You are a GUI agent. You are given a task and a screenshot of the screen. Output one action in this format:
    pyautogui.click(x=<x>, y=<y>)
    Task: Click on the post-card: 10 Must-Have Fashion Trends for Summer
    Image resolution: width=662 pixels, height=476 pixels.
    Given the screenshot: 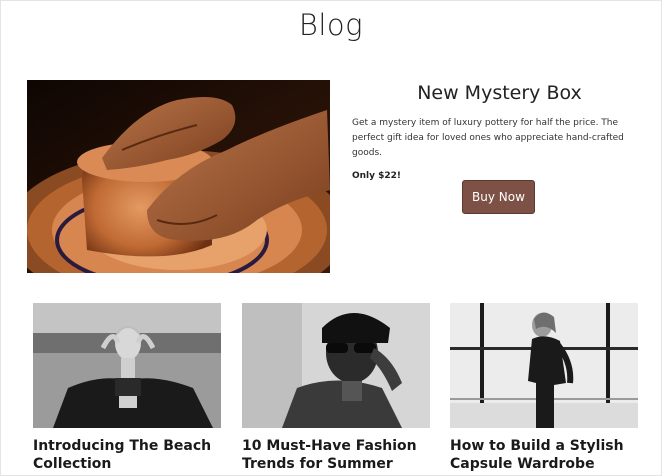 What is the action you would take?
    pyautogui.click(x=336, y=388)
    